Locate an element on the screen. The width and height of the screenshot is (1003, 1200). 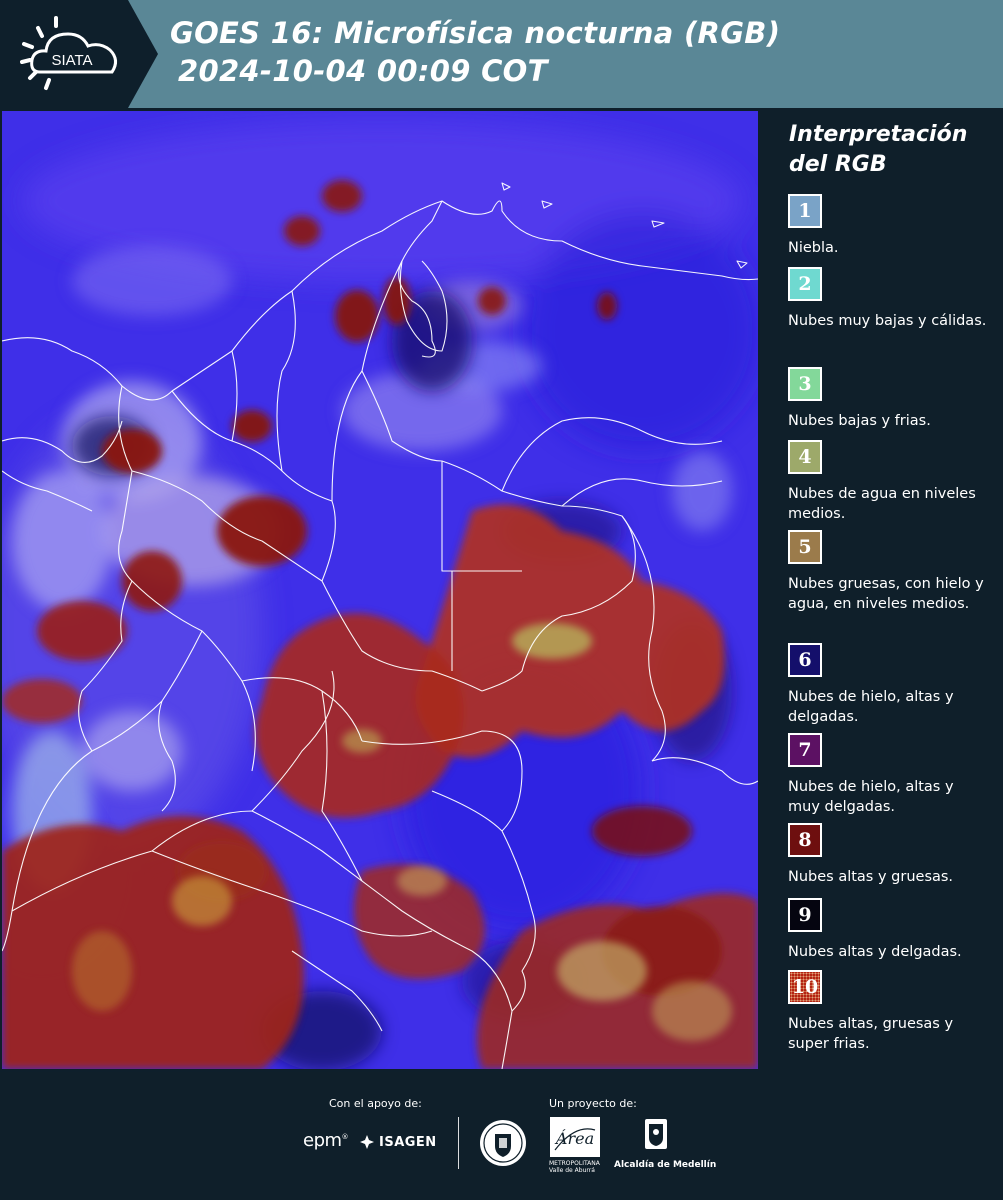
legend-item-10: 10 Nubes altas, gruesas y super frias. is located at coordinates (888, 1012).